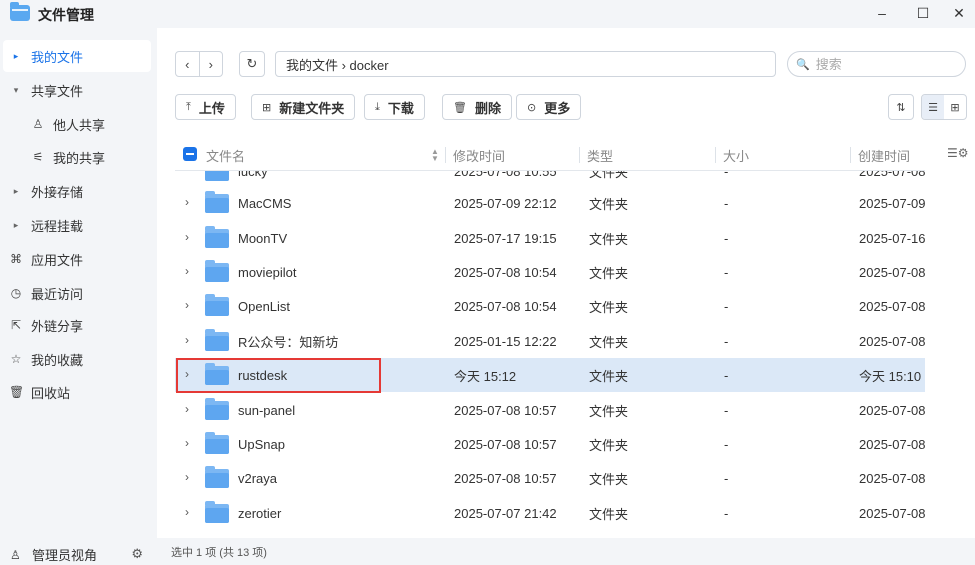 The height and width of the screenshot is (565, 975). I want to click on close-button: ✕, so click(959, 13).